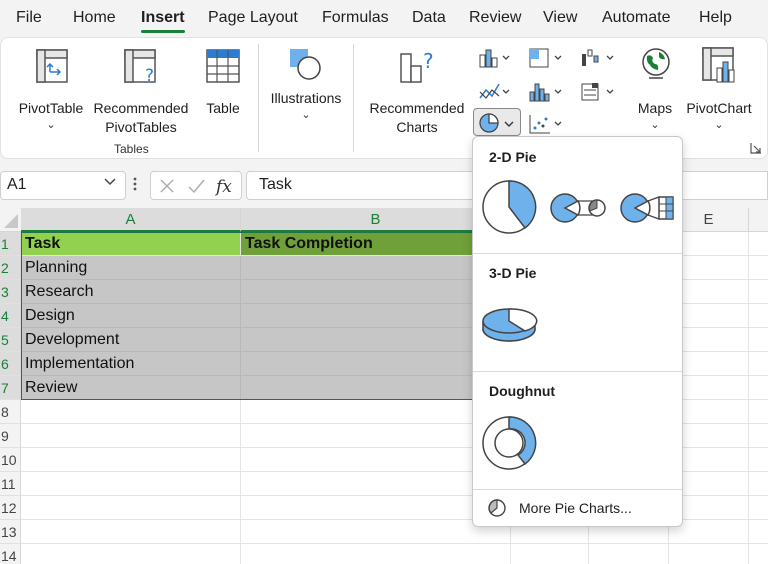  Describe the element at coordinates (223, 108) in the screenshot. I see `table-label: Table` at that location.